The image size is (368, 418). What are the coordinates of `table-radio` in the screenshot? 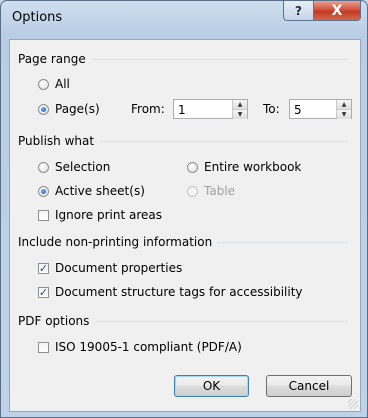 It's located at (192, 191).